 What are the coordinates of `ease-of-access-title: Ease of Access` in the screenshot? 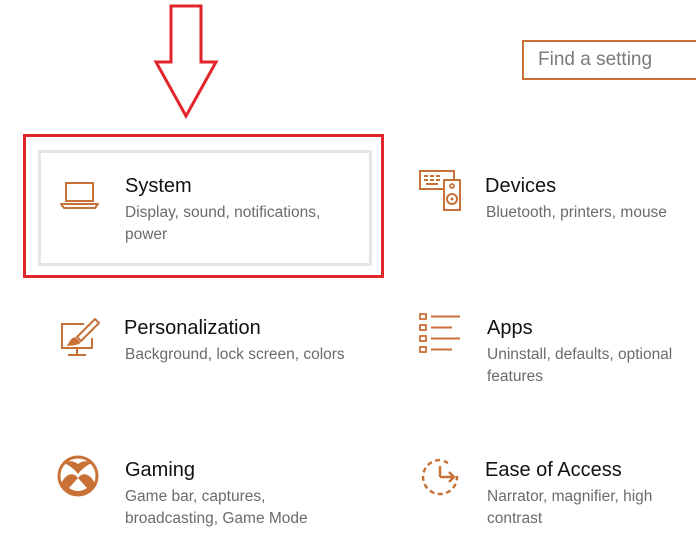 It's located at (553, 470).